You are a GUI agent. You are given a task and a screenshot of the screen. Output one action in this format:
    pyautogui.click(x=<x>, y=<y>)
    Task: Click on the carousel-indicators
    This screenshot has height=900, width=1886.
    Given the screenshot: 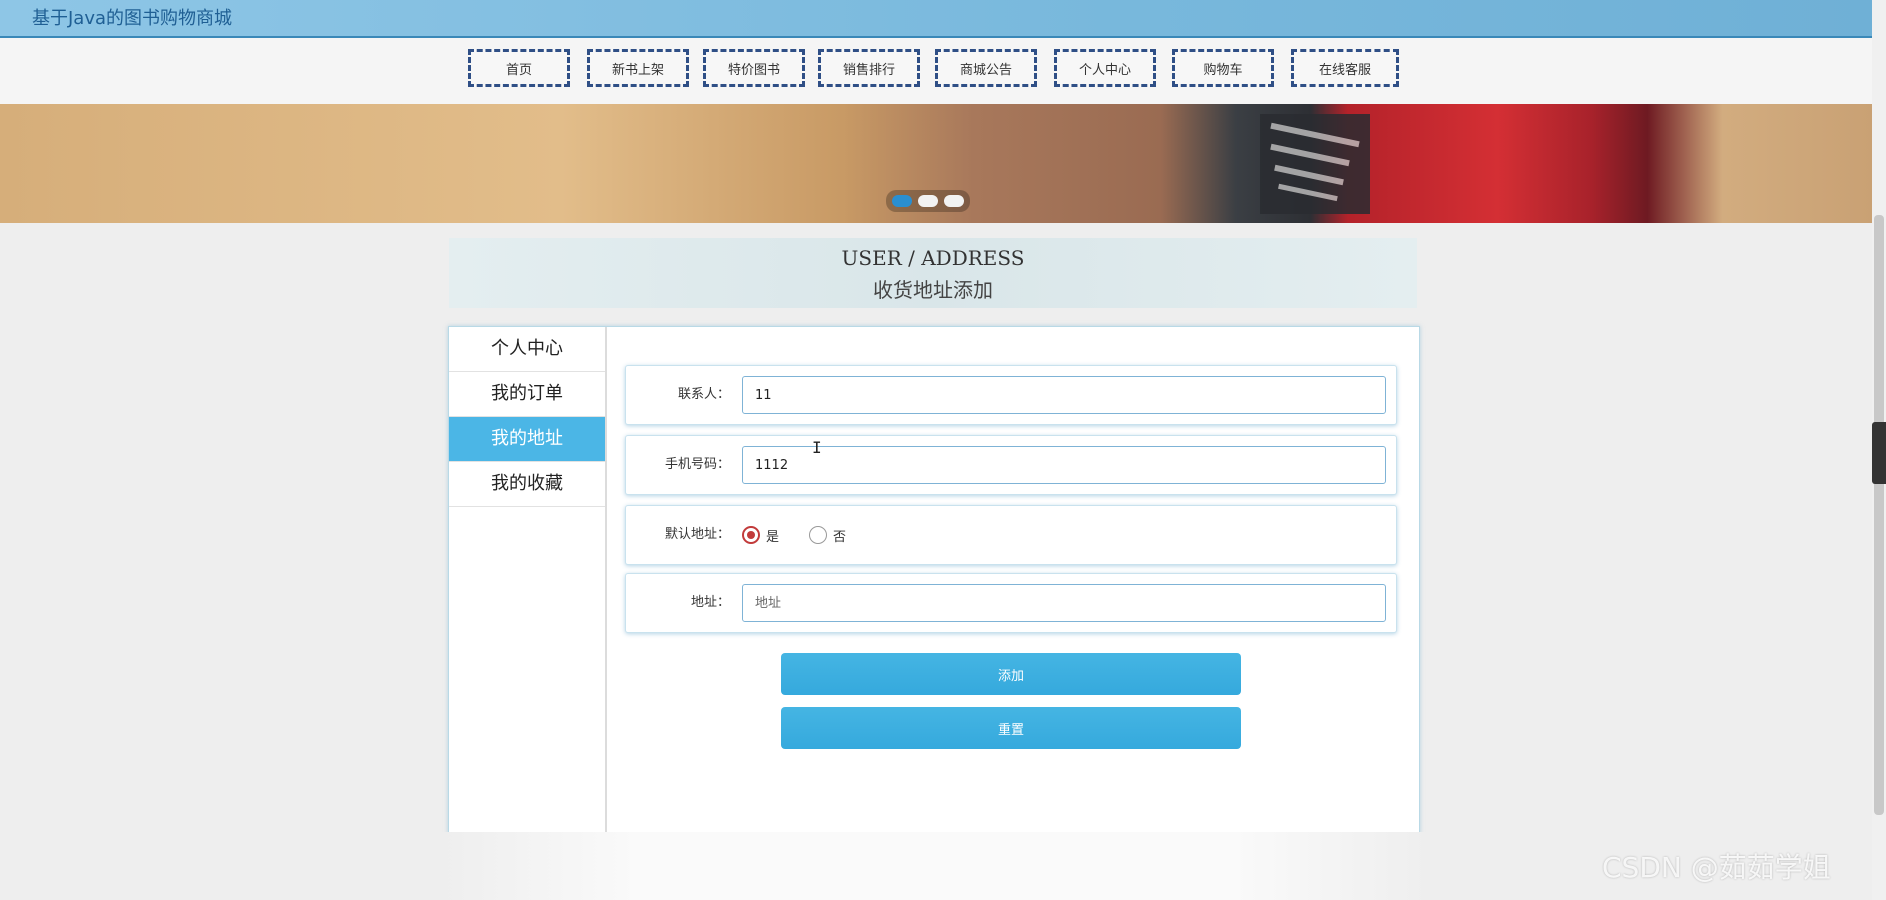 What is the action you would take?
    pyautogui.click(x=928, y=201)
    